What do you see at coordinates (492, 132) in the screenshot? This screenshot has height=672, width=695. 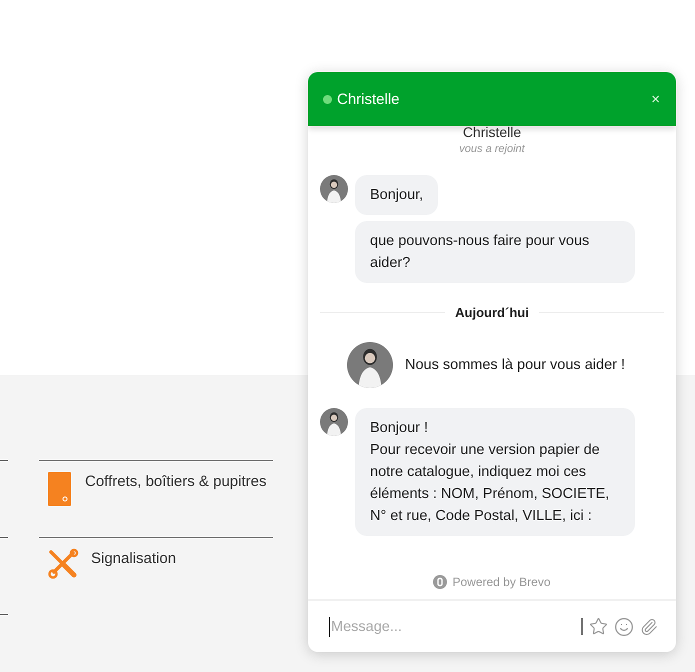 I see `joined-agent-name: Christelle` at bounding box center [492, 132].